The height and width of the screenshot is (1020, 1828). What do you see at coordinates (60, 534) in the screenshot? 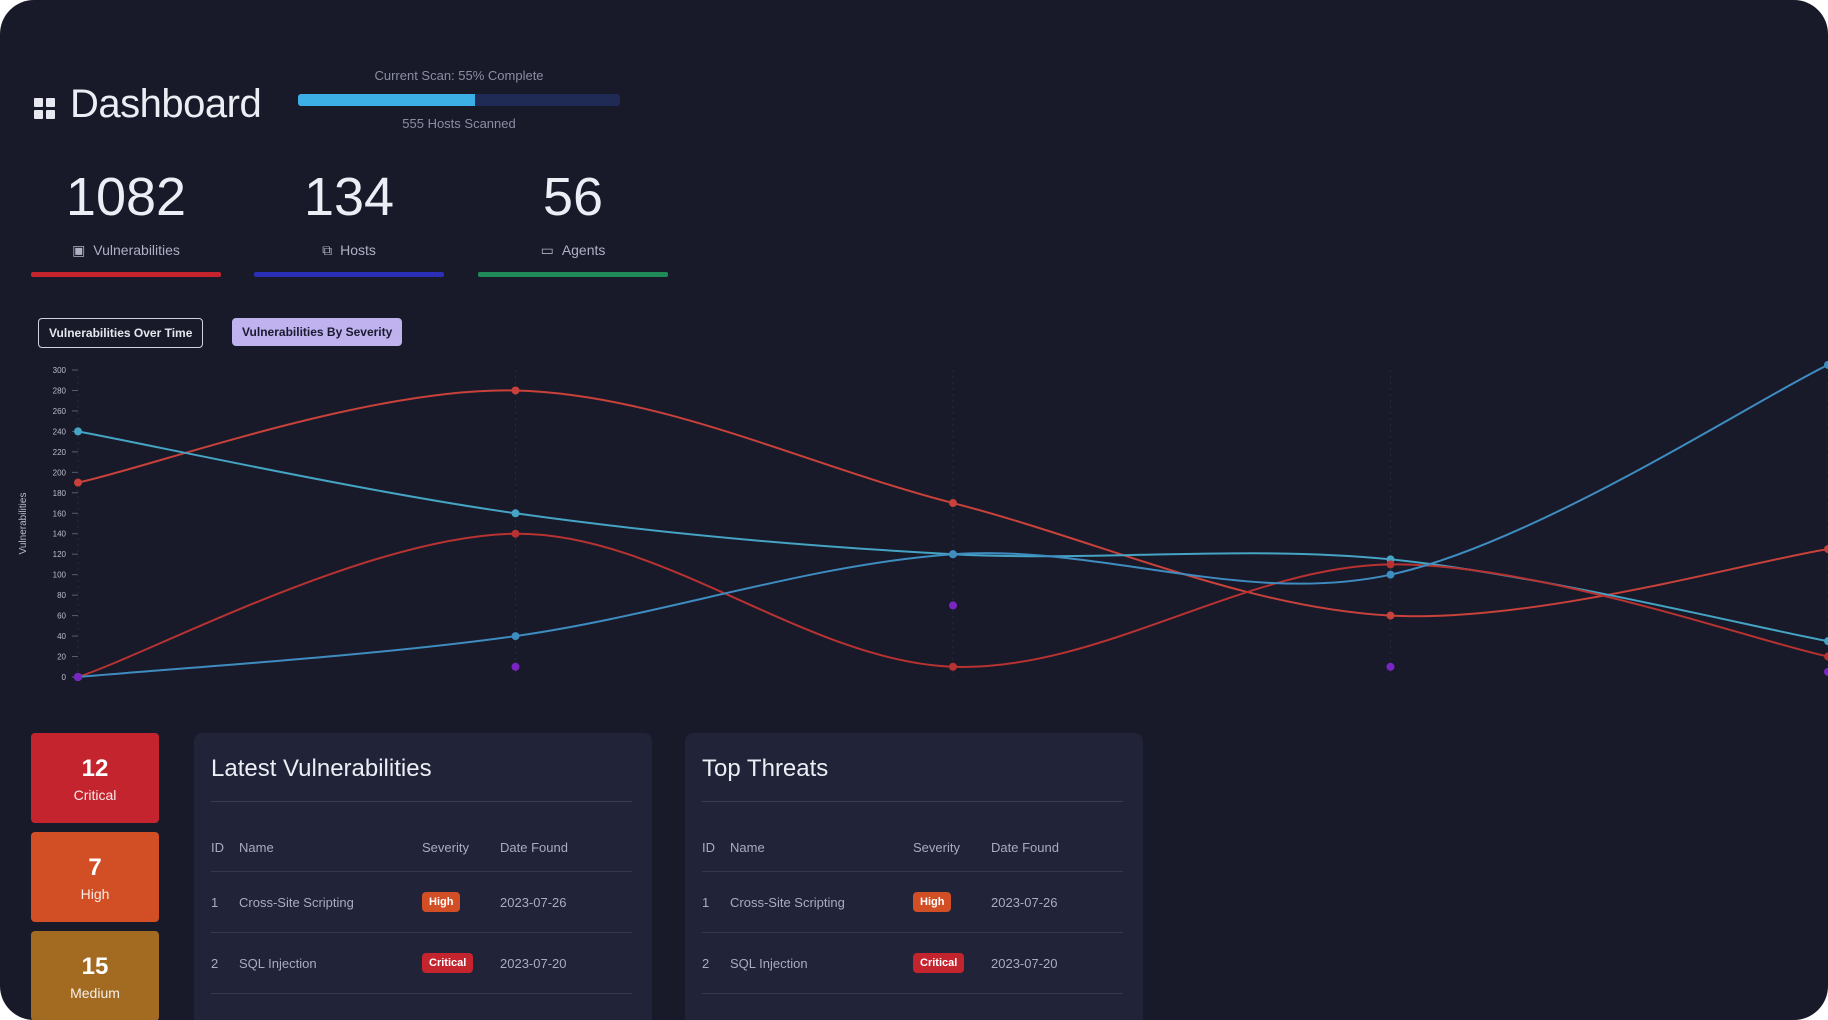
I see `y-tick-label: 140` at bounding box center [60, 534].